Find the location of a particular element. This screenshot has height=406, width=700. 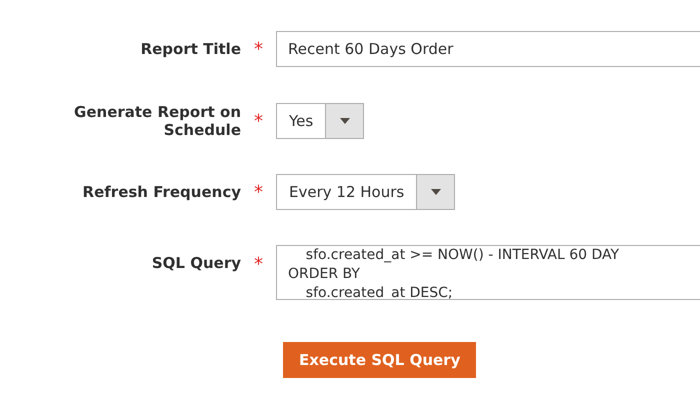

field-label: Report Title is located at coordinates (190, 49).